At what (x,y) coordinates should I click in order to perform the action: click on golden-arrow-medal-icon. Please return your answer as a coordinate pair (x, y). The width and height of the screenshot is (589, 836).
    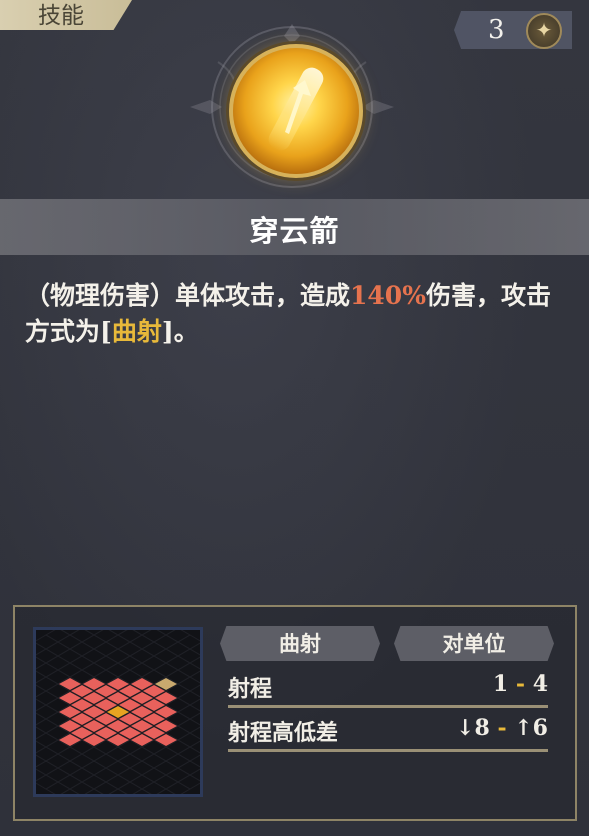
    Looking at the image, I should click on (296, 111).